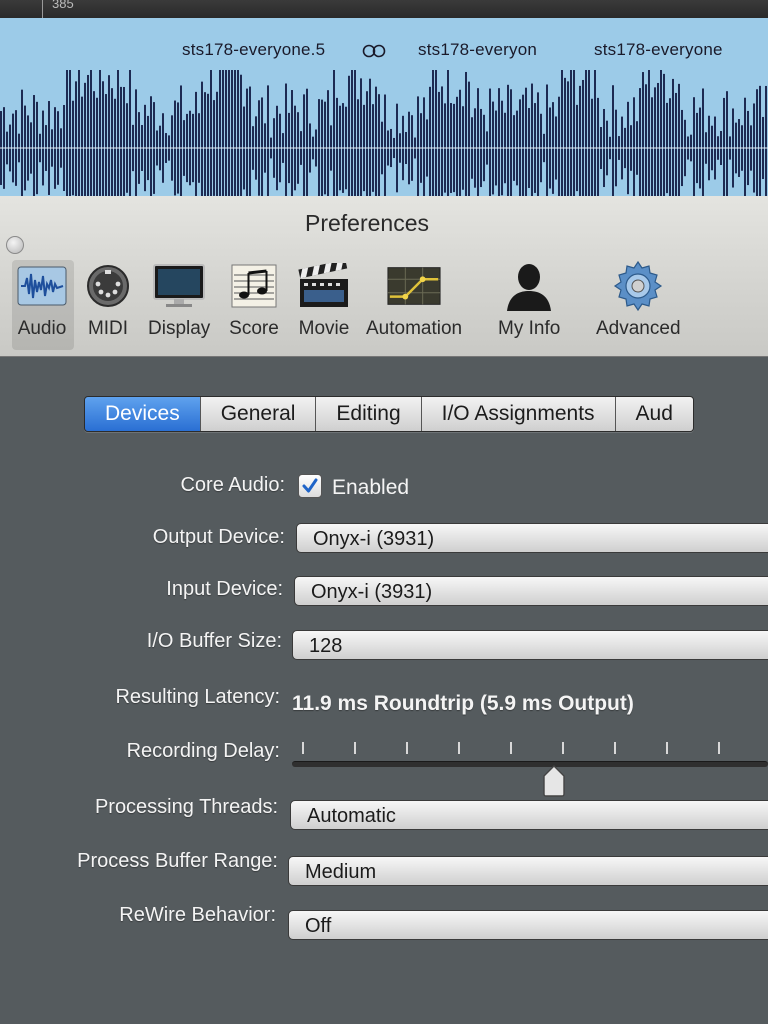 The width and height of the screenshot is (768, 1024). I want to click on process-buffer-range-popup: Medium, so click(528, 871).